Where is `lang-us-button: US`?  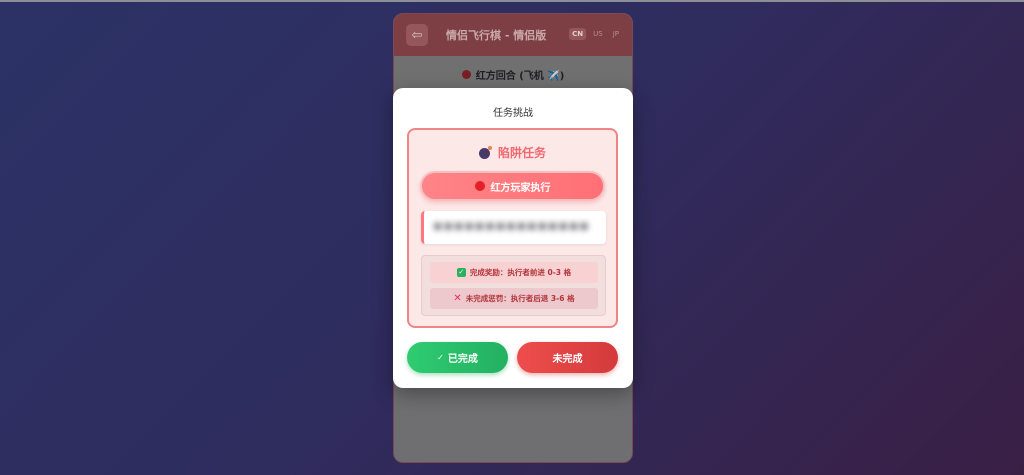
lang-us-button: US is located at coordinates (598, 34).